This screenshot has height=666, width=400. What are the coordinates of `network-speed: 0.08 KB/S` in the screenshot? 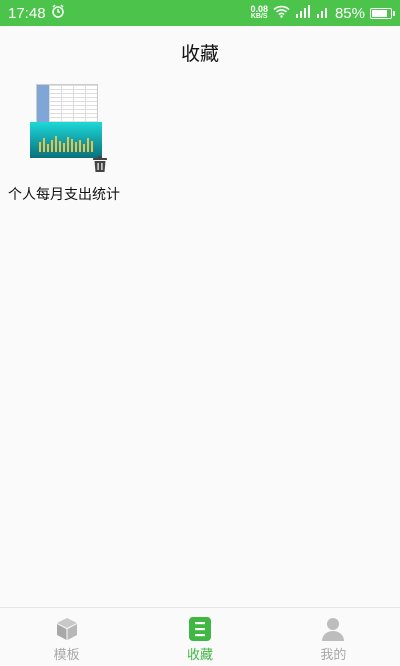 It's located at (259, 13).